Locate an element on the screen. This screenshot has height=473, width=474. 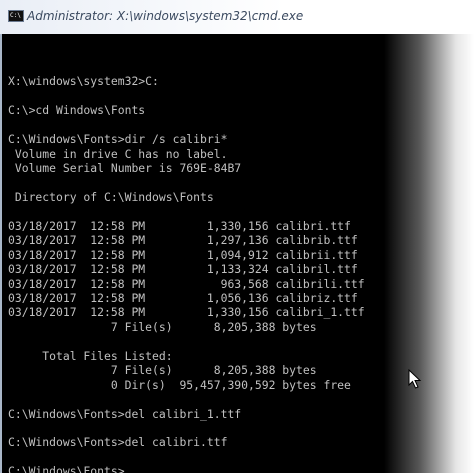
console-line: C:\Windows\Fonts> is located at coordinates (66, 468).